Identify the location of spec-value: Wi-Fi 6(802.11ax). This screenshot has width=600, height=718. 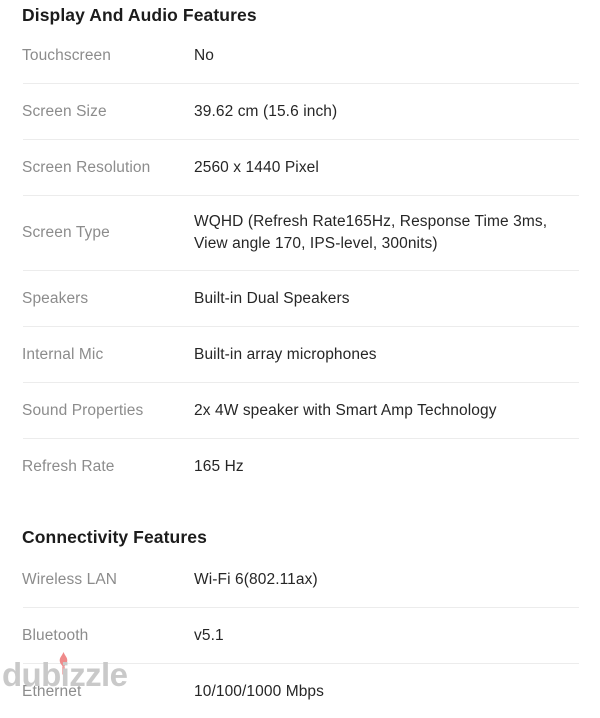
(256, 579).